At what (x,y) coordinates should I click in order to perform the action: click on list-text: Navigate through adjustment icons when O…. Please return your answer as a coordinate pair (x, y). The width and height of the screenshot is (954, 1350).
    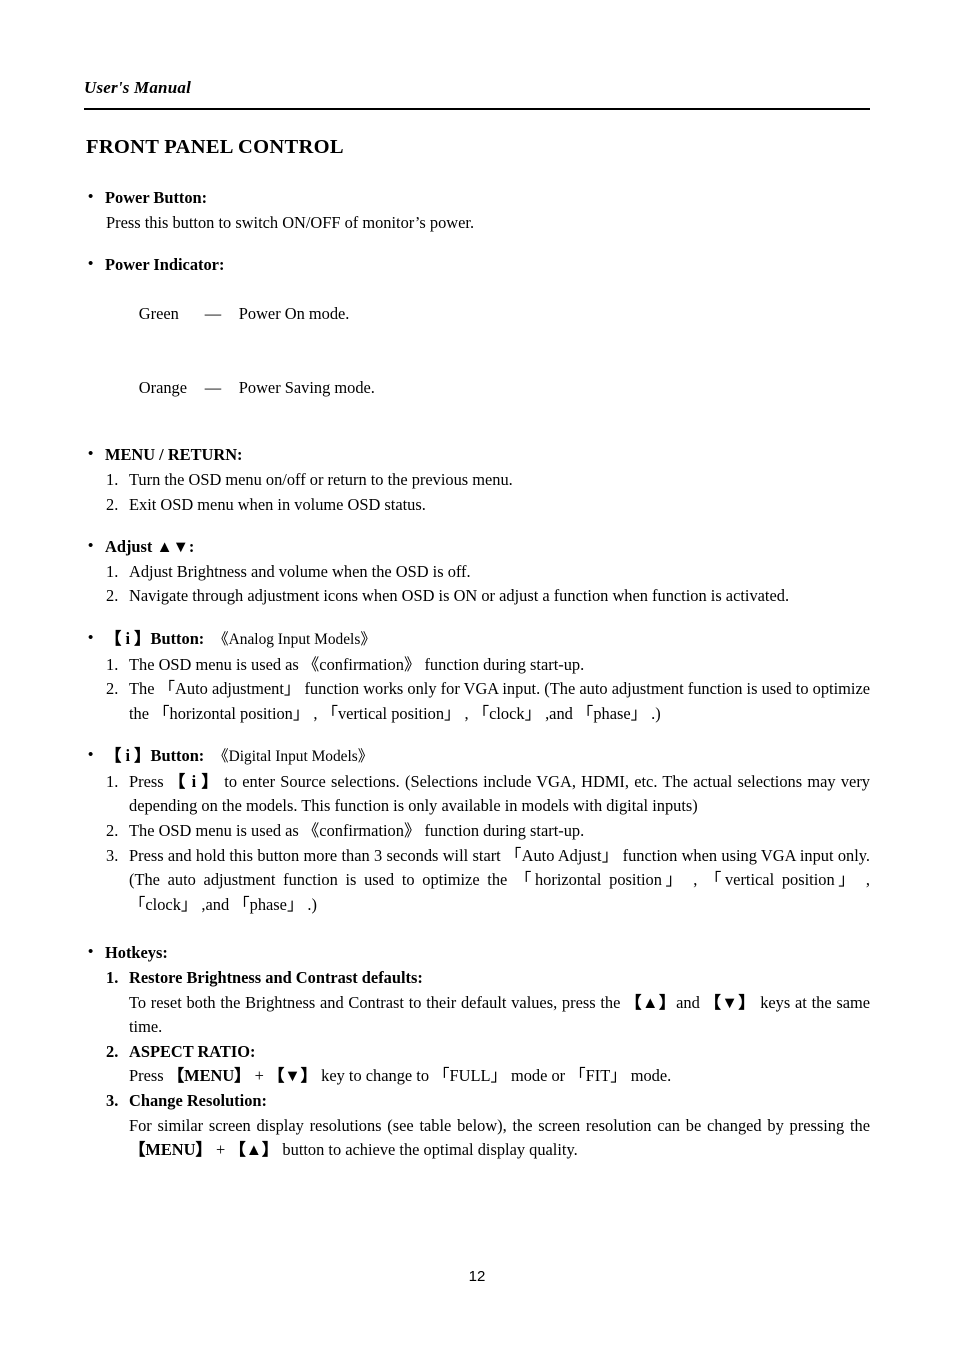
    Looking at the image, I should click on (459, 596).